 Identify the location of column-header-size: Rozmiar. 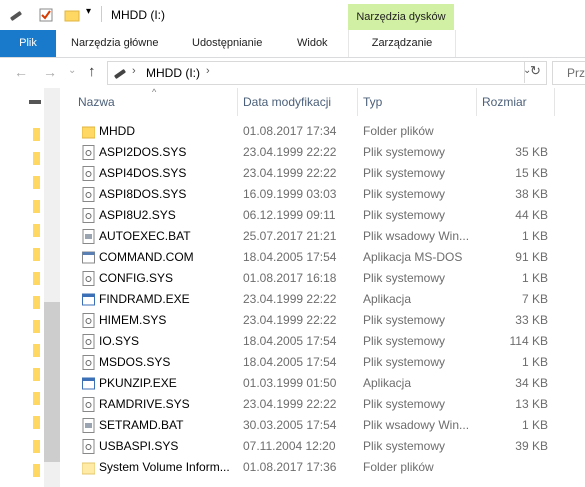
(504, 102).